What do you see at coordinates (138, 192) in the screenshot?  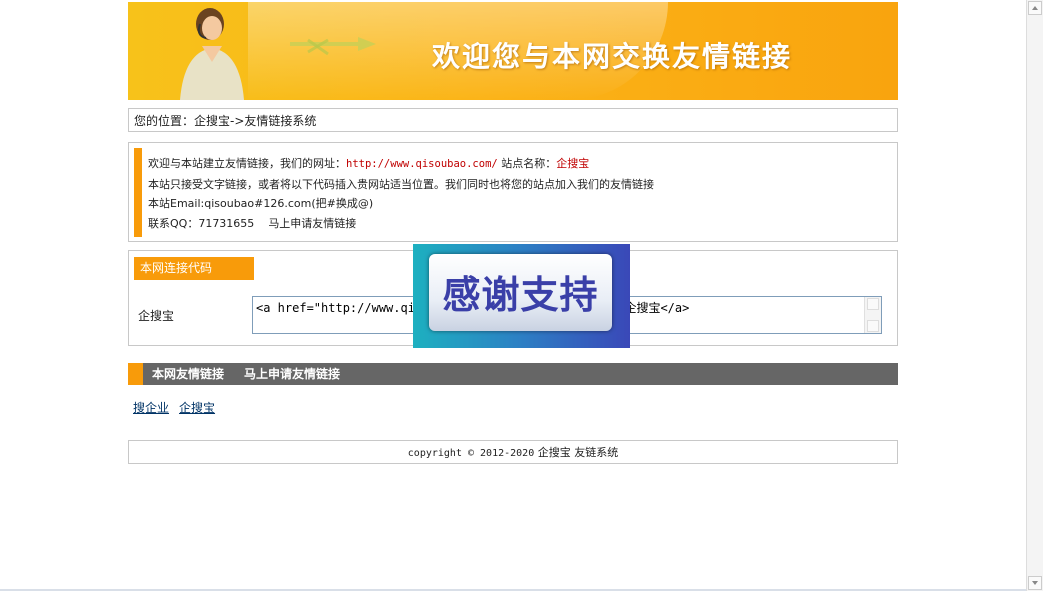 I see `accent-bar` at bounding box center [138, 192].